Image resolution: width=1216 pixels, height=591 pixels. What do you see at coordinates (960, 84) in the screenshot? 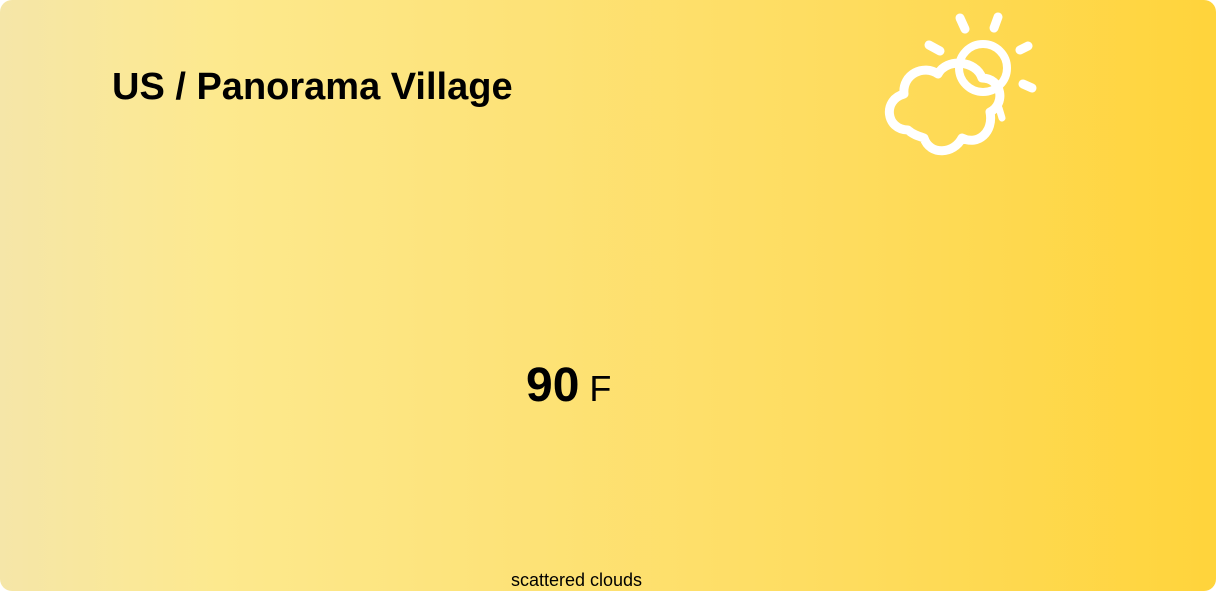
I see `partly-cloudy-icon` at bounding box center [960, 84].